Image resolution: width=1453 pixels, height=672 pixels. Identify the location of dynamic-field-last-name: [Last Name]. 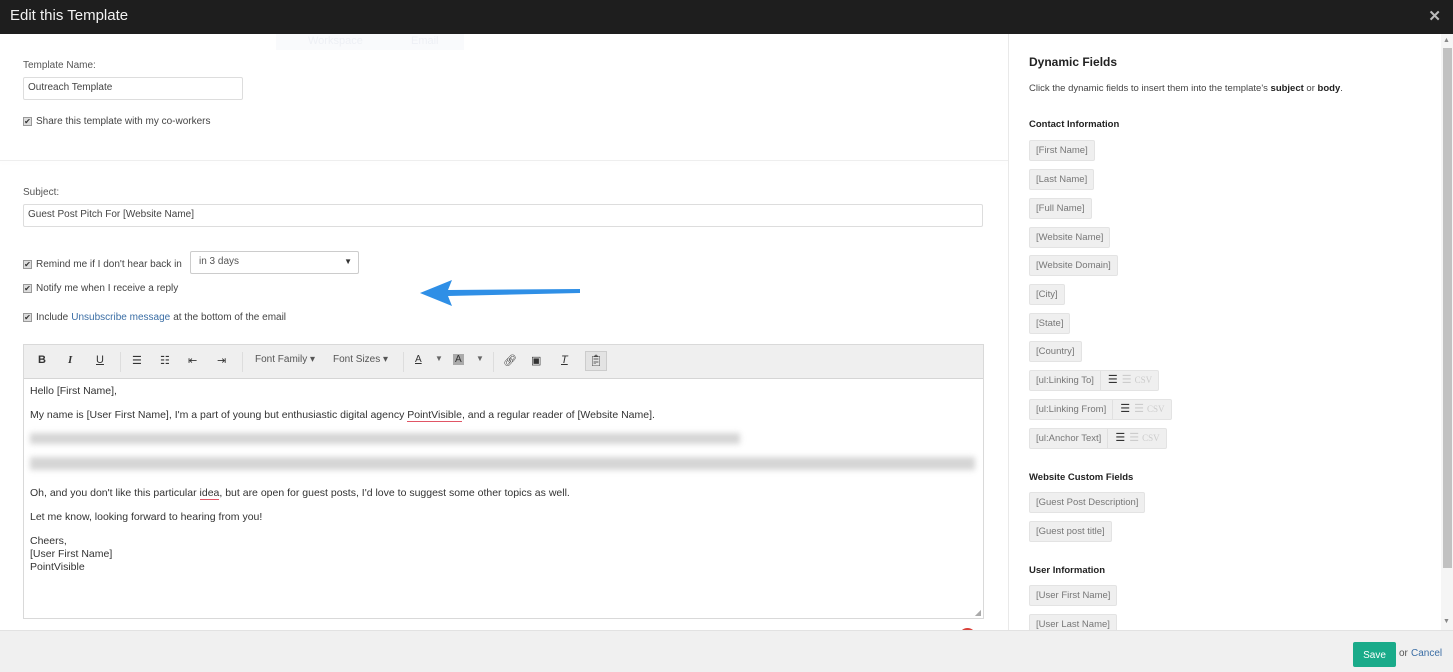
(1062, 179).